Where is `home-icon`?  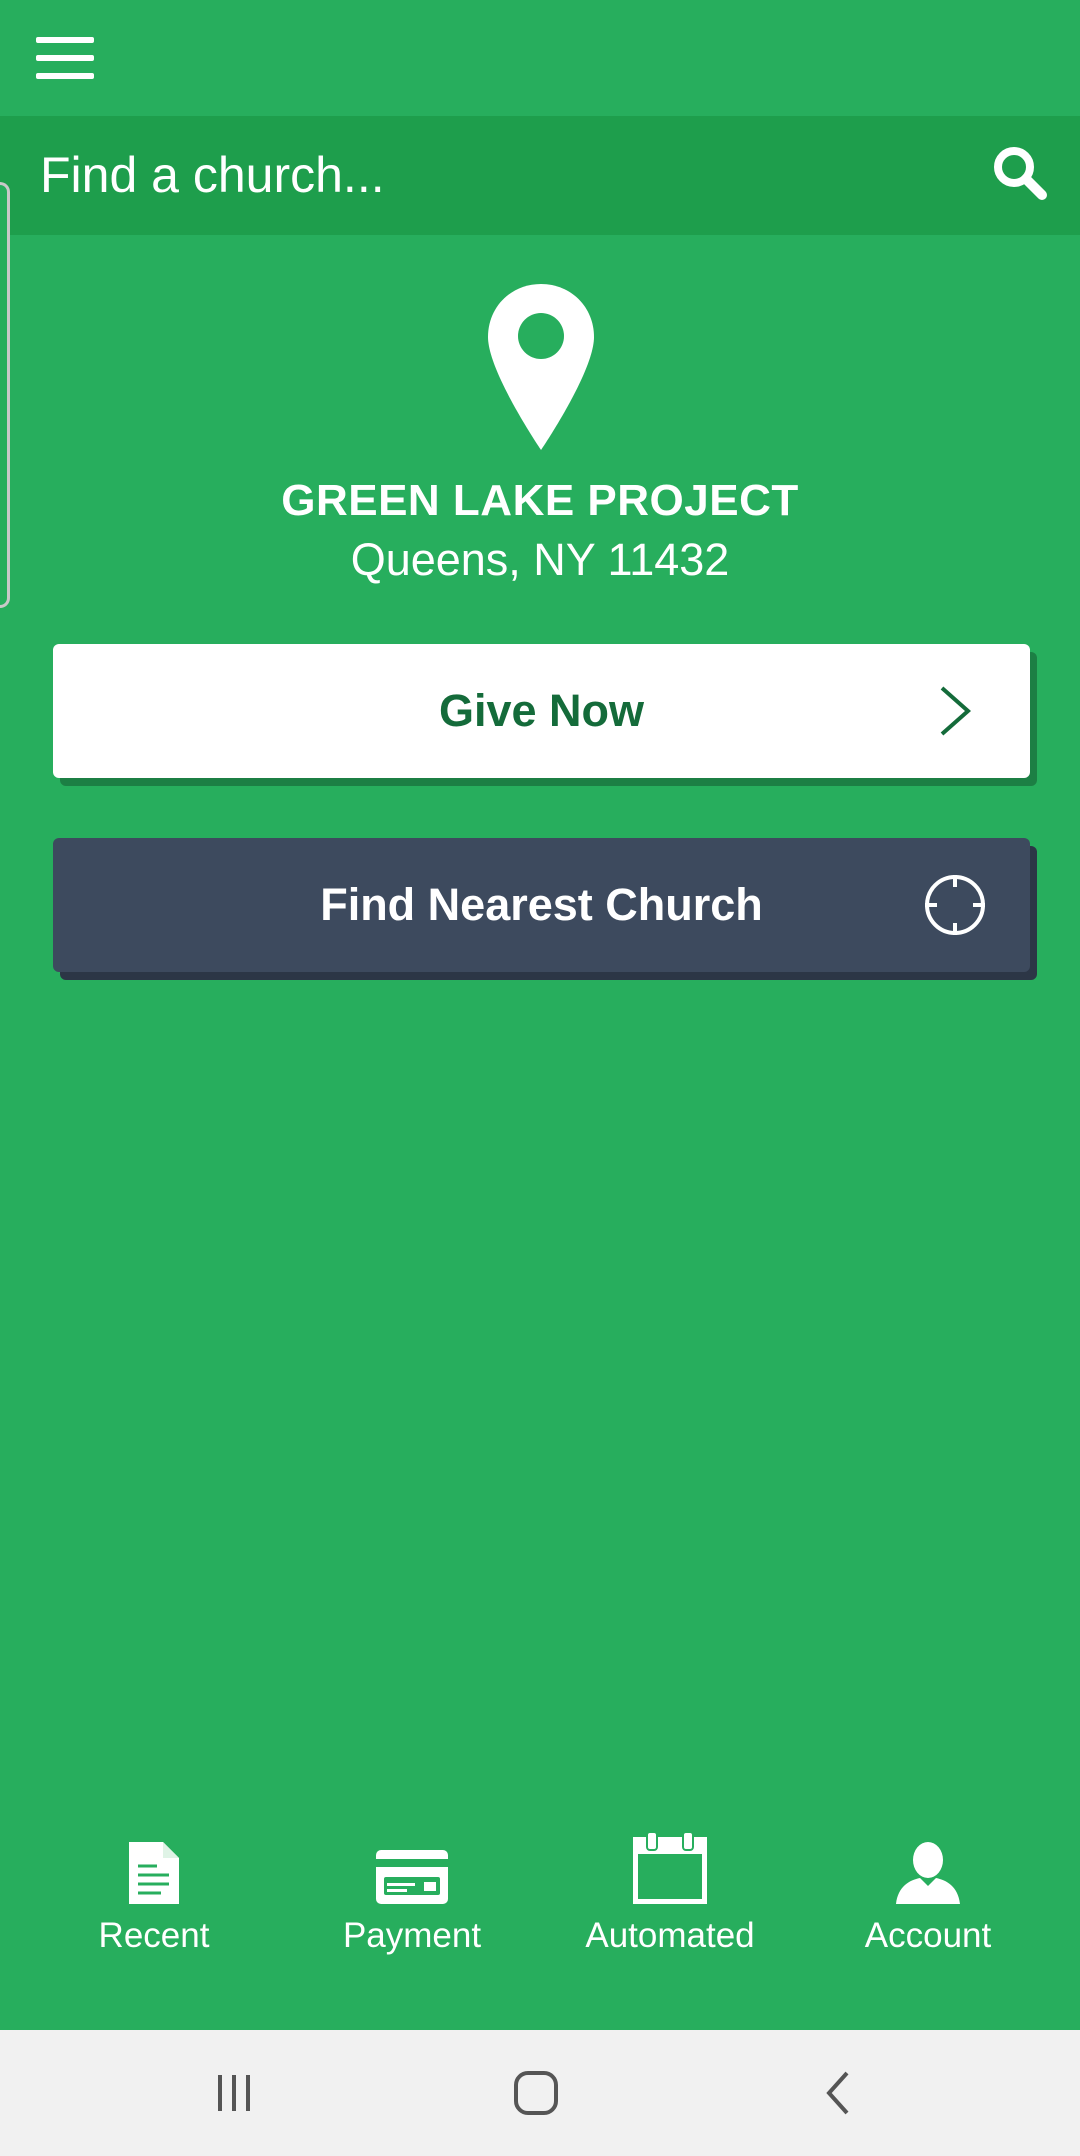
home-icon is located at coordinates (536, 2093).